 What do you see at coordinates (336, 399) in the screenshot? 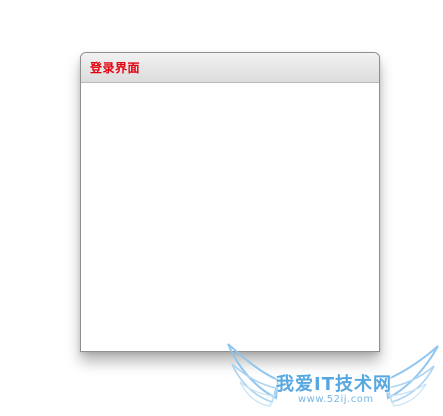
I see `watermark-url: www.52ij.com` at bounding box center [336, 399].